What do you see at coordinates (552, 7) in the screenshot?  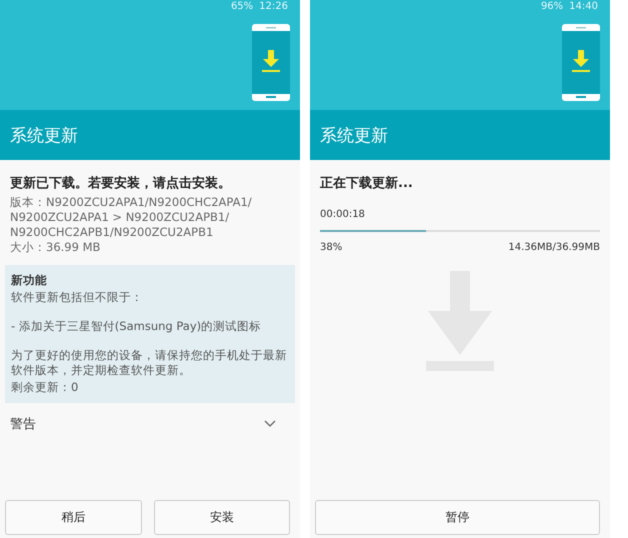 I see `battery-level: 96%` at bounding box center [552, 7].